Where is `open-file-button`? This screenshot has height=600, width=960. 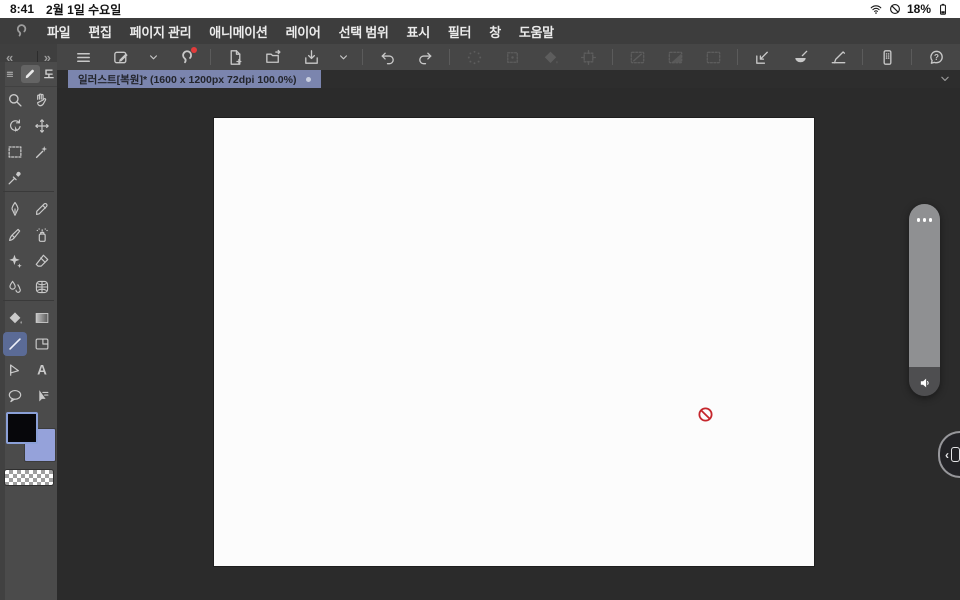 open-file-button is located at coordinates (273, 57).